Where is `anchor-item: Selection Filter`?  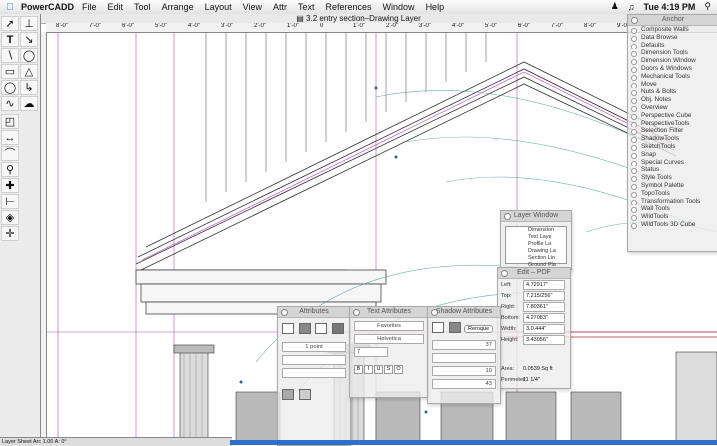 anchor-item: Selection Filter is located at coordinates (672, 131).